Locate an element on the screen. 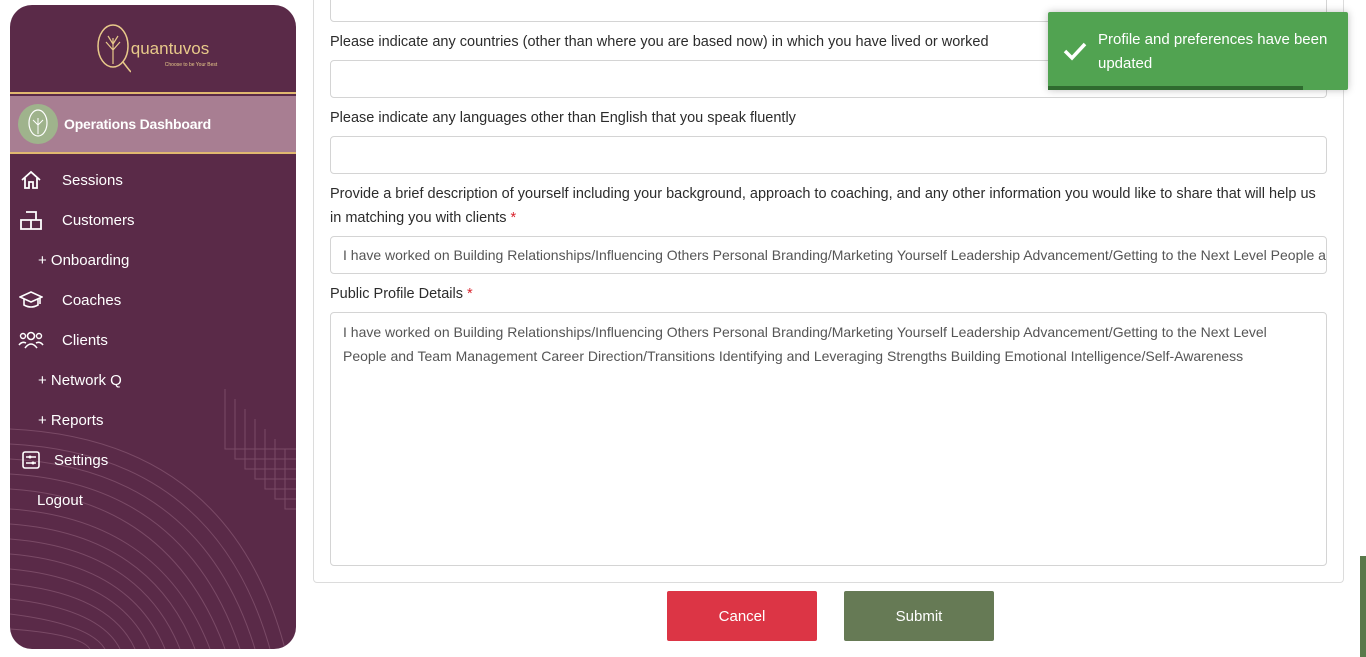 Image resolution: width=1366 pixels, height=657 pixels. logo-tagline: Choose to be Your Best is located at coordinates (191, 64).